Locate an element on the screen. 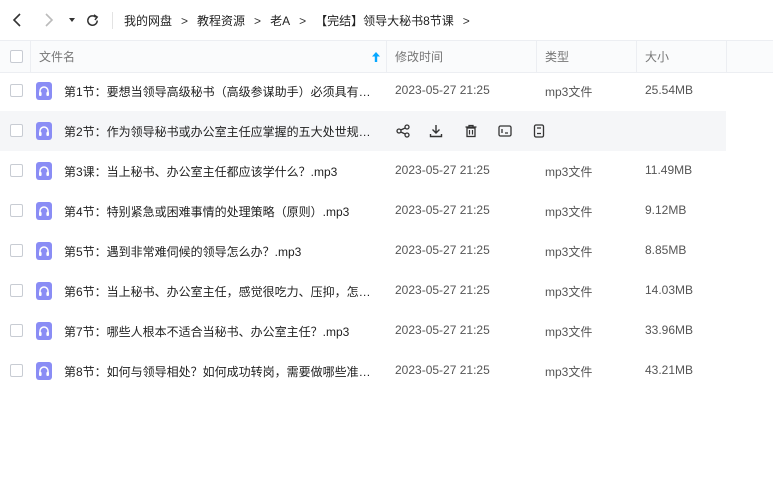 This screenshot has height=487, width=773. breadcrumb-item-tutorials: 教程资源 is located at coordinates (221, 20).